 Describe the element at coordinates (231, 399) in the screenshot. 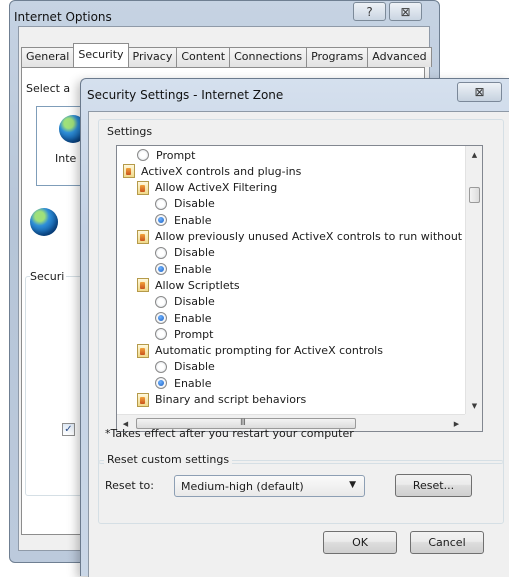

I see `tree-row-label: Binary and script behaviors` at that location.